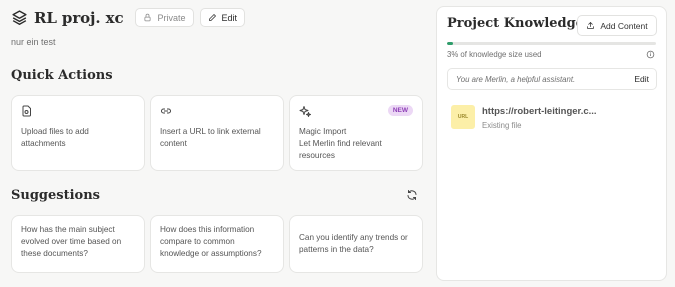 The image size is (675, 287). What do you see at coordinates (166, 111) in the screenshot?
I see `link-icon` at bounding box center [166, 111].